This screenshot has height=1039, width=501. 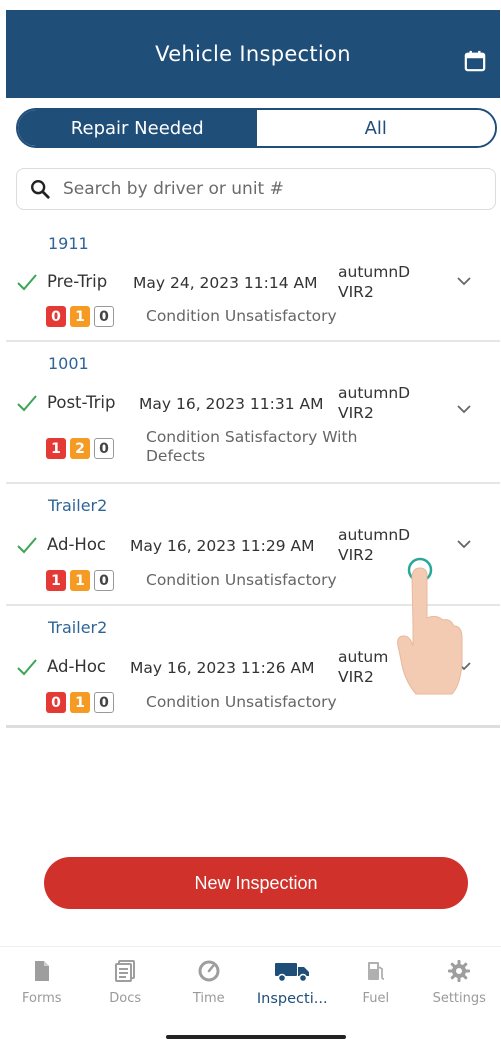 What do you see at coordinates (208, 998) in the screenshot?
I see `tab-label: Time` at bounding box center [208, 998].